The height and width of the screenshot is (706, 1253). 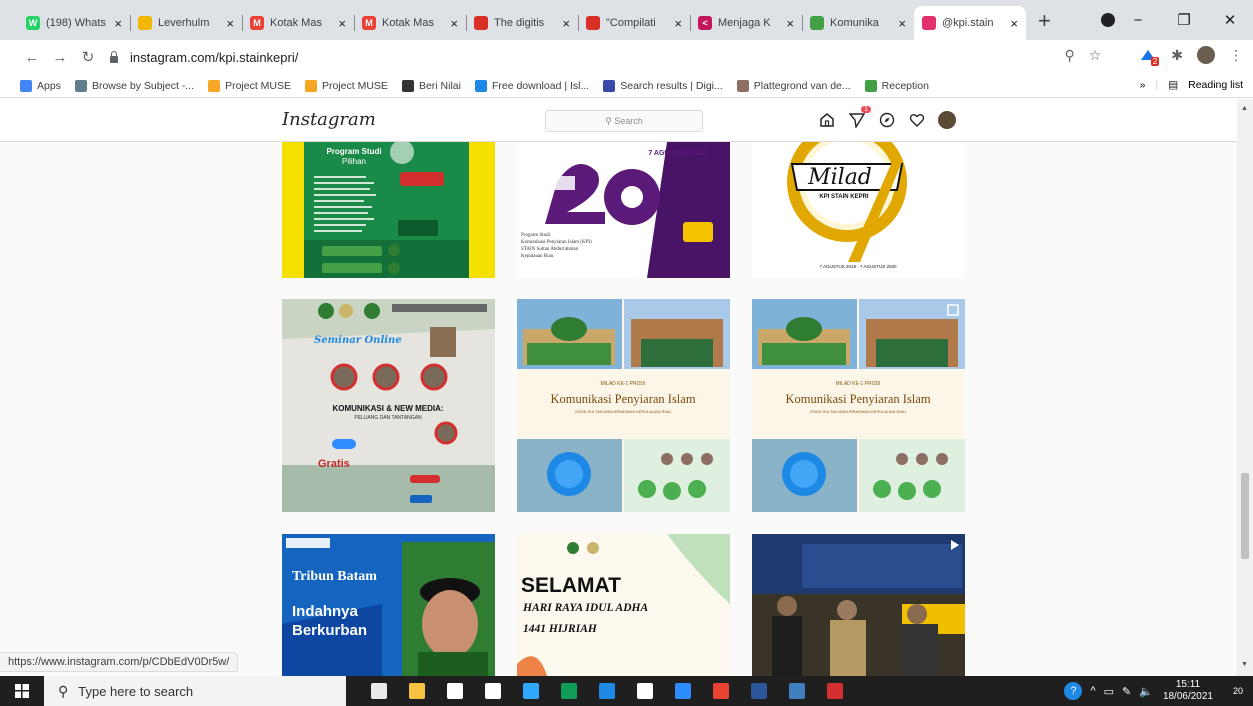 I want to click on post-photo-event, so click(x=858, y=605).